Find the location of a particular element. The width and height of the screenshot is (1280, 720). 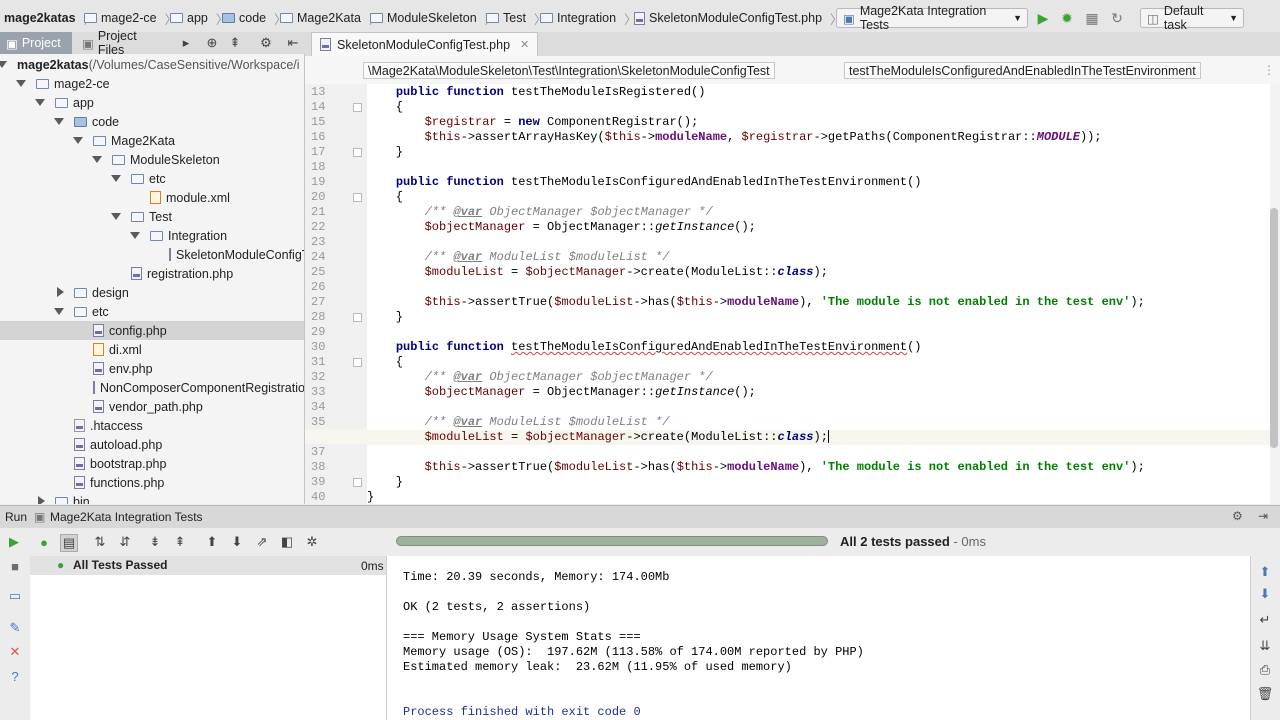

crumb-integration: Integration 〉 is located at coordinates (588, 18).